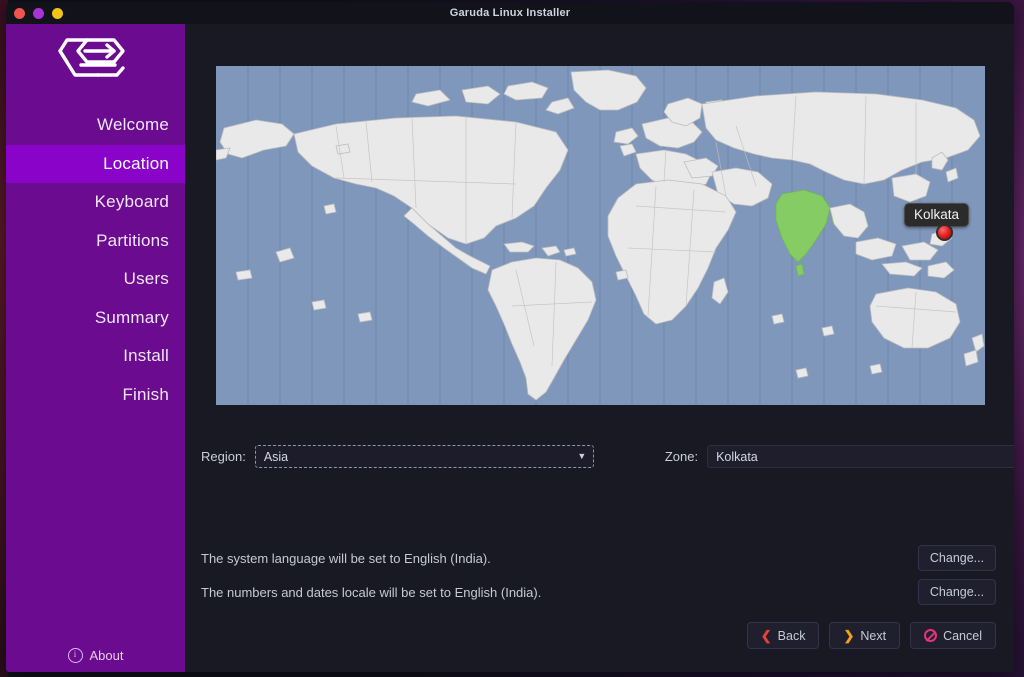  What do you see at coordinates (276, 456) in the screenshot?
I see `region-value: Asia` at bounding box center [276, 456].